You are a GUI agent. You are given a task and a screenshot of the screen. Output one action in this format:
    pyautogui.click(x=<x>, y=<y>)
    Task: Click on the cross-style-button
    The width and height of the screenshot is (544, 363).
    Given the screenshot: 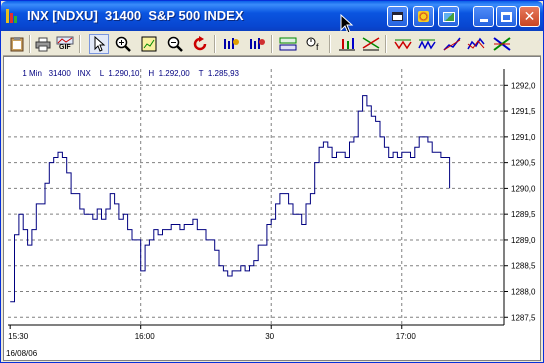 What is the action you would take?
    pyautogui.click(x=502, y=44)
    